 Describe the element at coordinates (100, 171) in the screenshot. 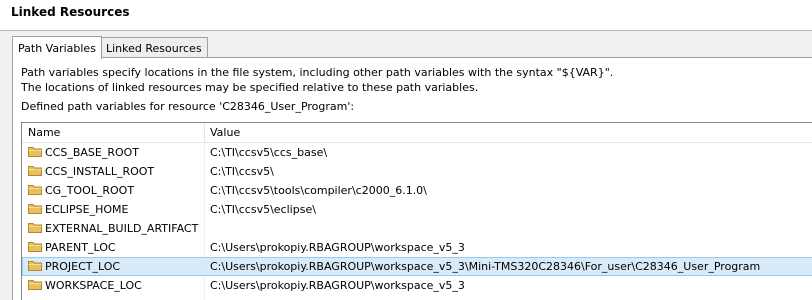

I see `variable-name: CCS_INSTALL_ROOT` at that location.